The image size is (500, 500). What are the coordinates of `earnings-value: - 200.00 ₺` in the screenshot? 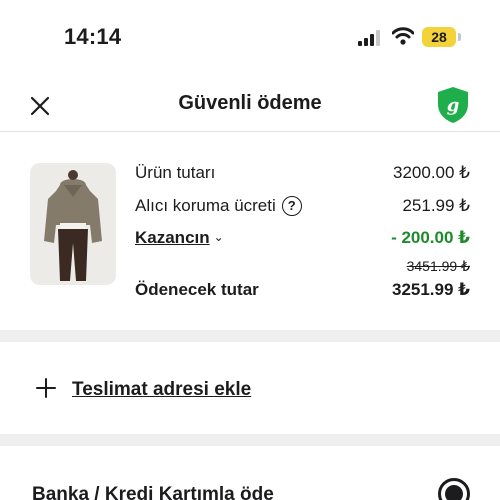 It's located at (430, 237).